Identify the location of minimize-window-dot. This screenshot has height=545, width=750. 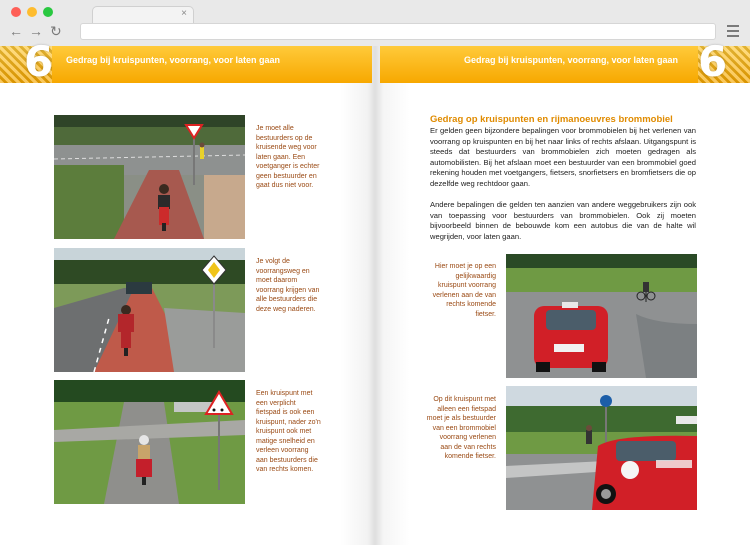
(32, 12).